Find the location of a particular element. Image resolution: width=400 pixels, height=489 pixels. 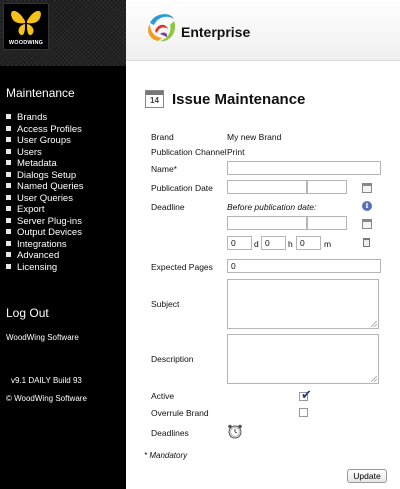

maintenance-heading: Maintenance is located at coordinates (40, 93).